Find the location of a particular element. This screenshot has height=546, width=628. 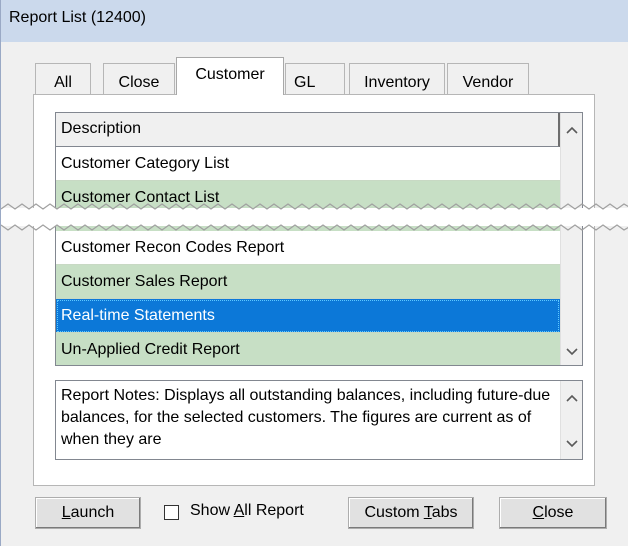

button-label: abs is located at coordinates (444, 512).